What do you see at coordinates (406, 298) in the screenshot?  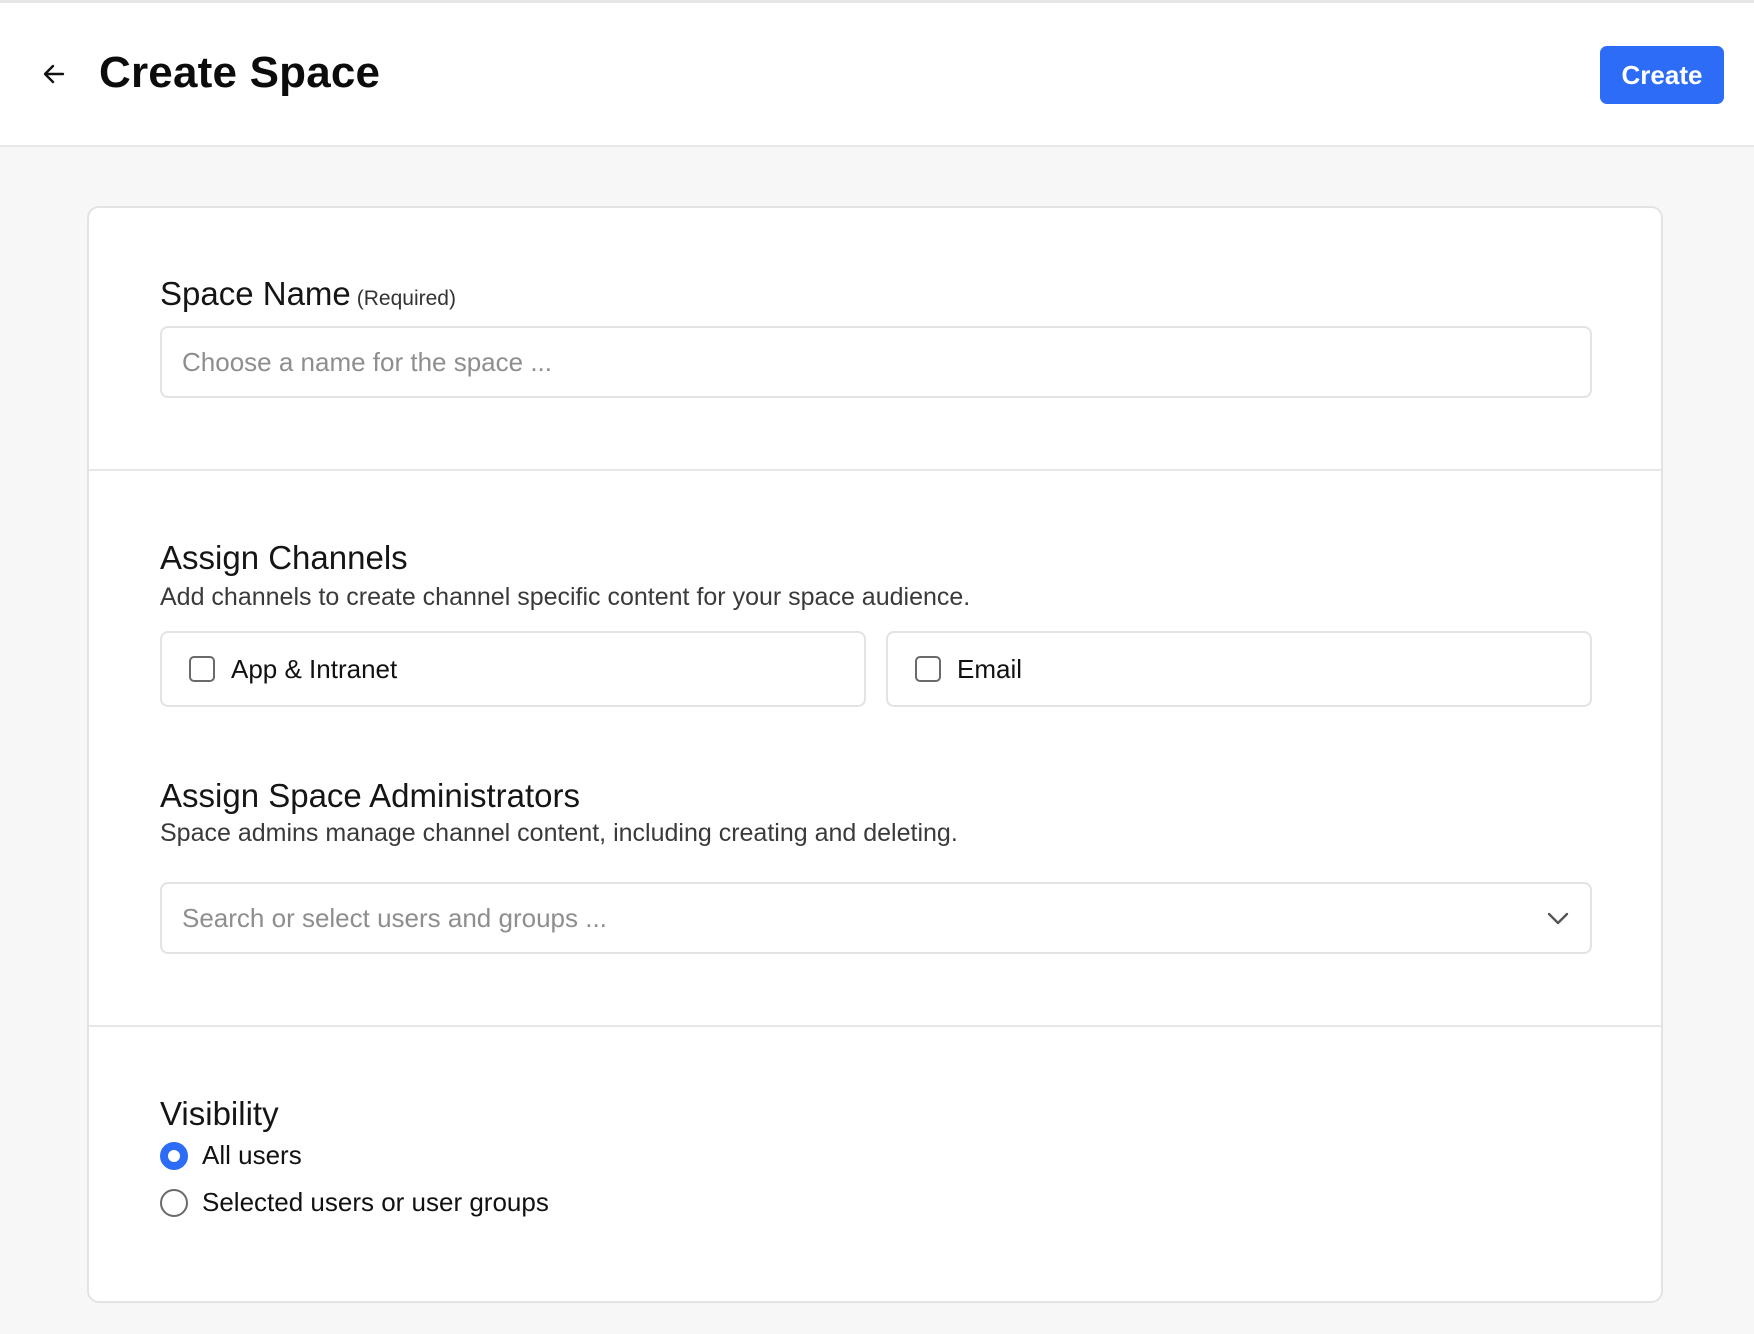 I see `required-label: (Required)` at bounding box center [406, 298].